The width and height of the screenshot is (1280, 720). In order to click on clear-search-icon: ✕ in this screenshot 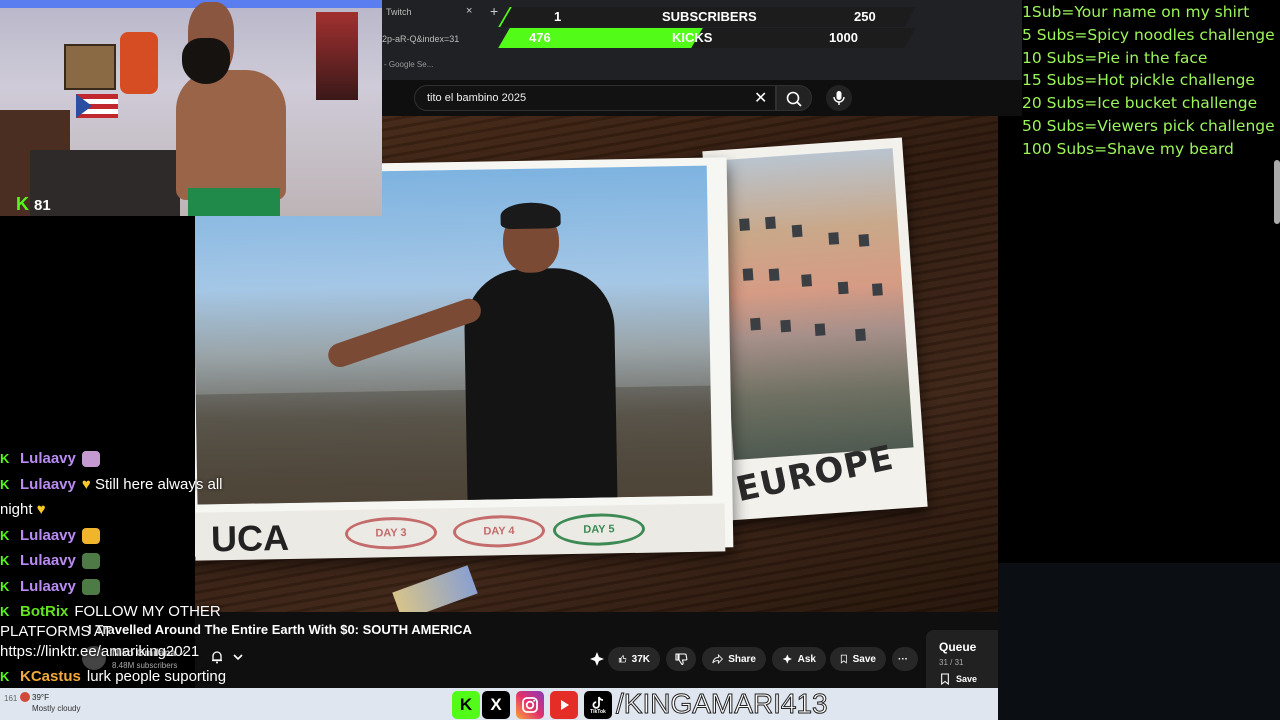, I will do `click(760, 98)`.